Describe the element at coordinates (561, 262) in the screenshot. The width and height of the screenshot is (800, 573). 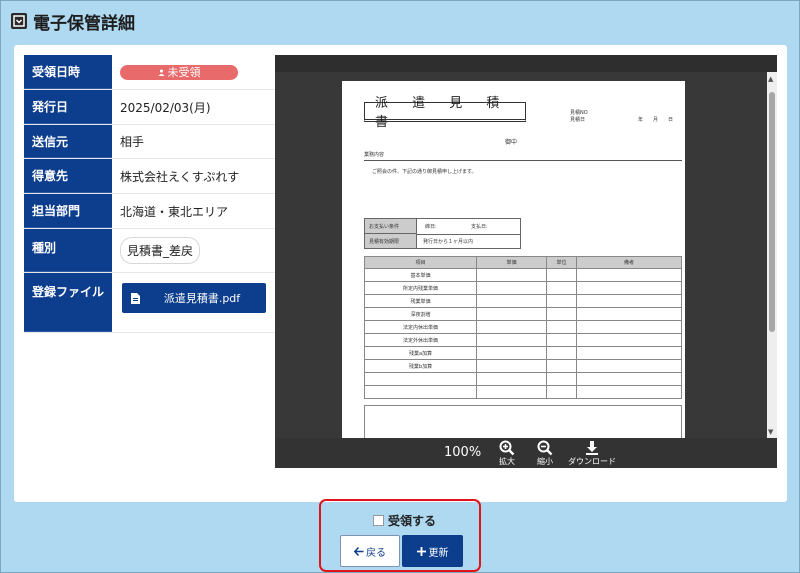
I see `doc-col-header: 単位` at that location.